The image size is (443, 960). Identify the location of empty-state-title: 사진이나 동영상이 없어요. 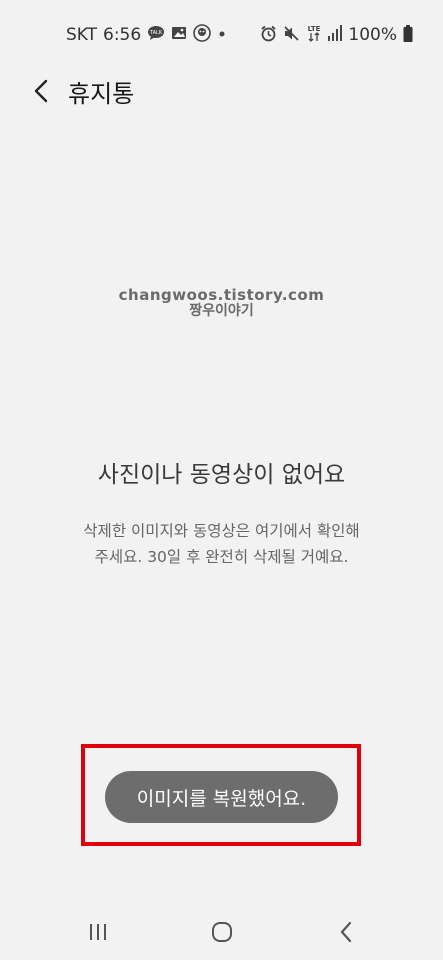
(221, 475).